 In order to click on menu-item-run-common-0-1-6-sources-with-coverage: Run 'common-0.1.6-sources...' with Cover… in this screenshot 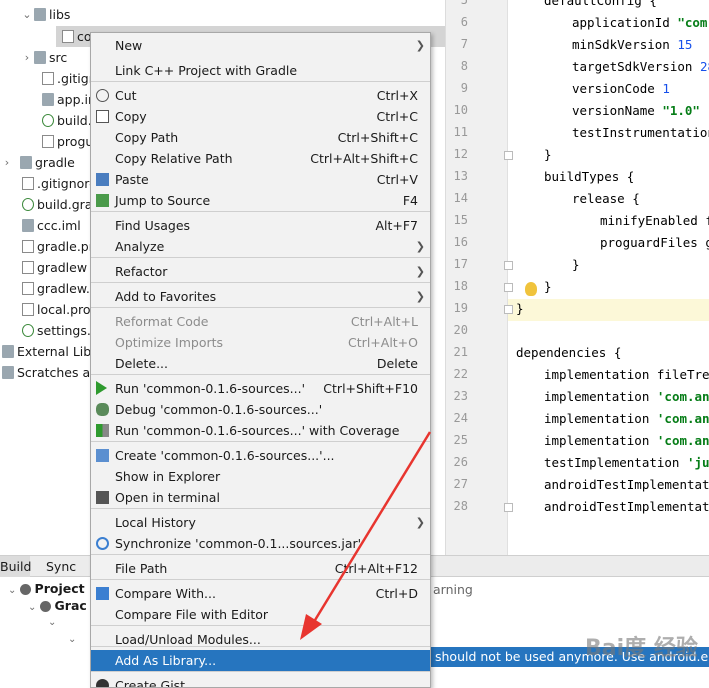, I will do `click(260, 430)`.